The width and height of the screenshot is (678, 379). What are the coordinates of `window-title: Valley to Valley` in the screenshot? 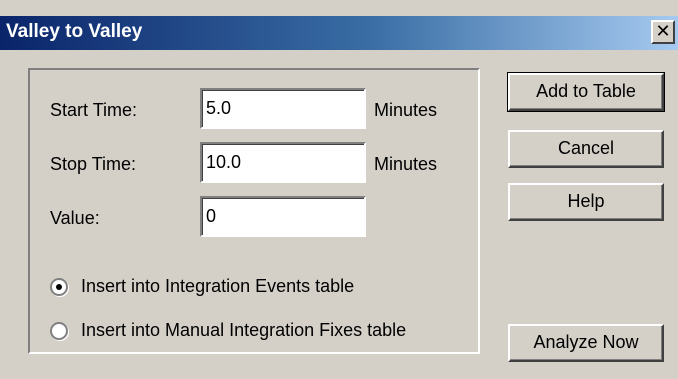 It's located at (74, 31).